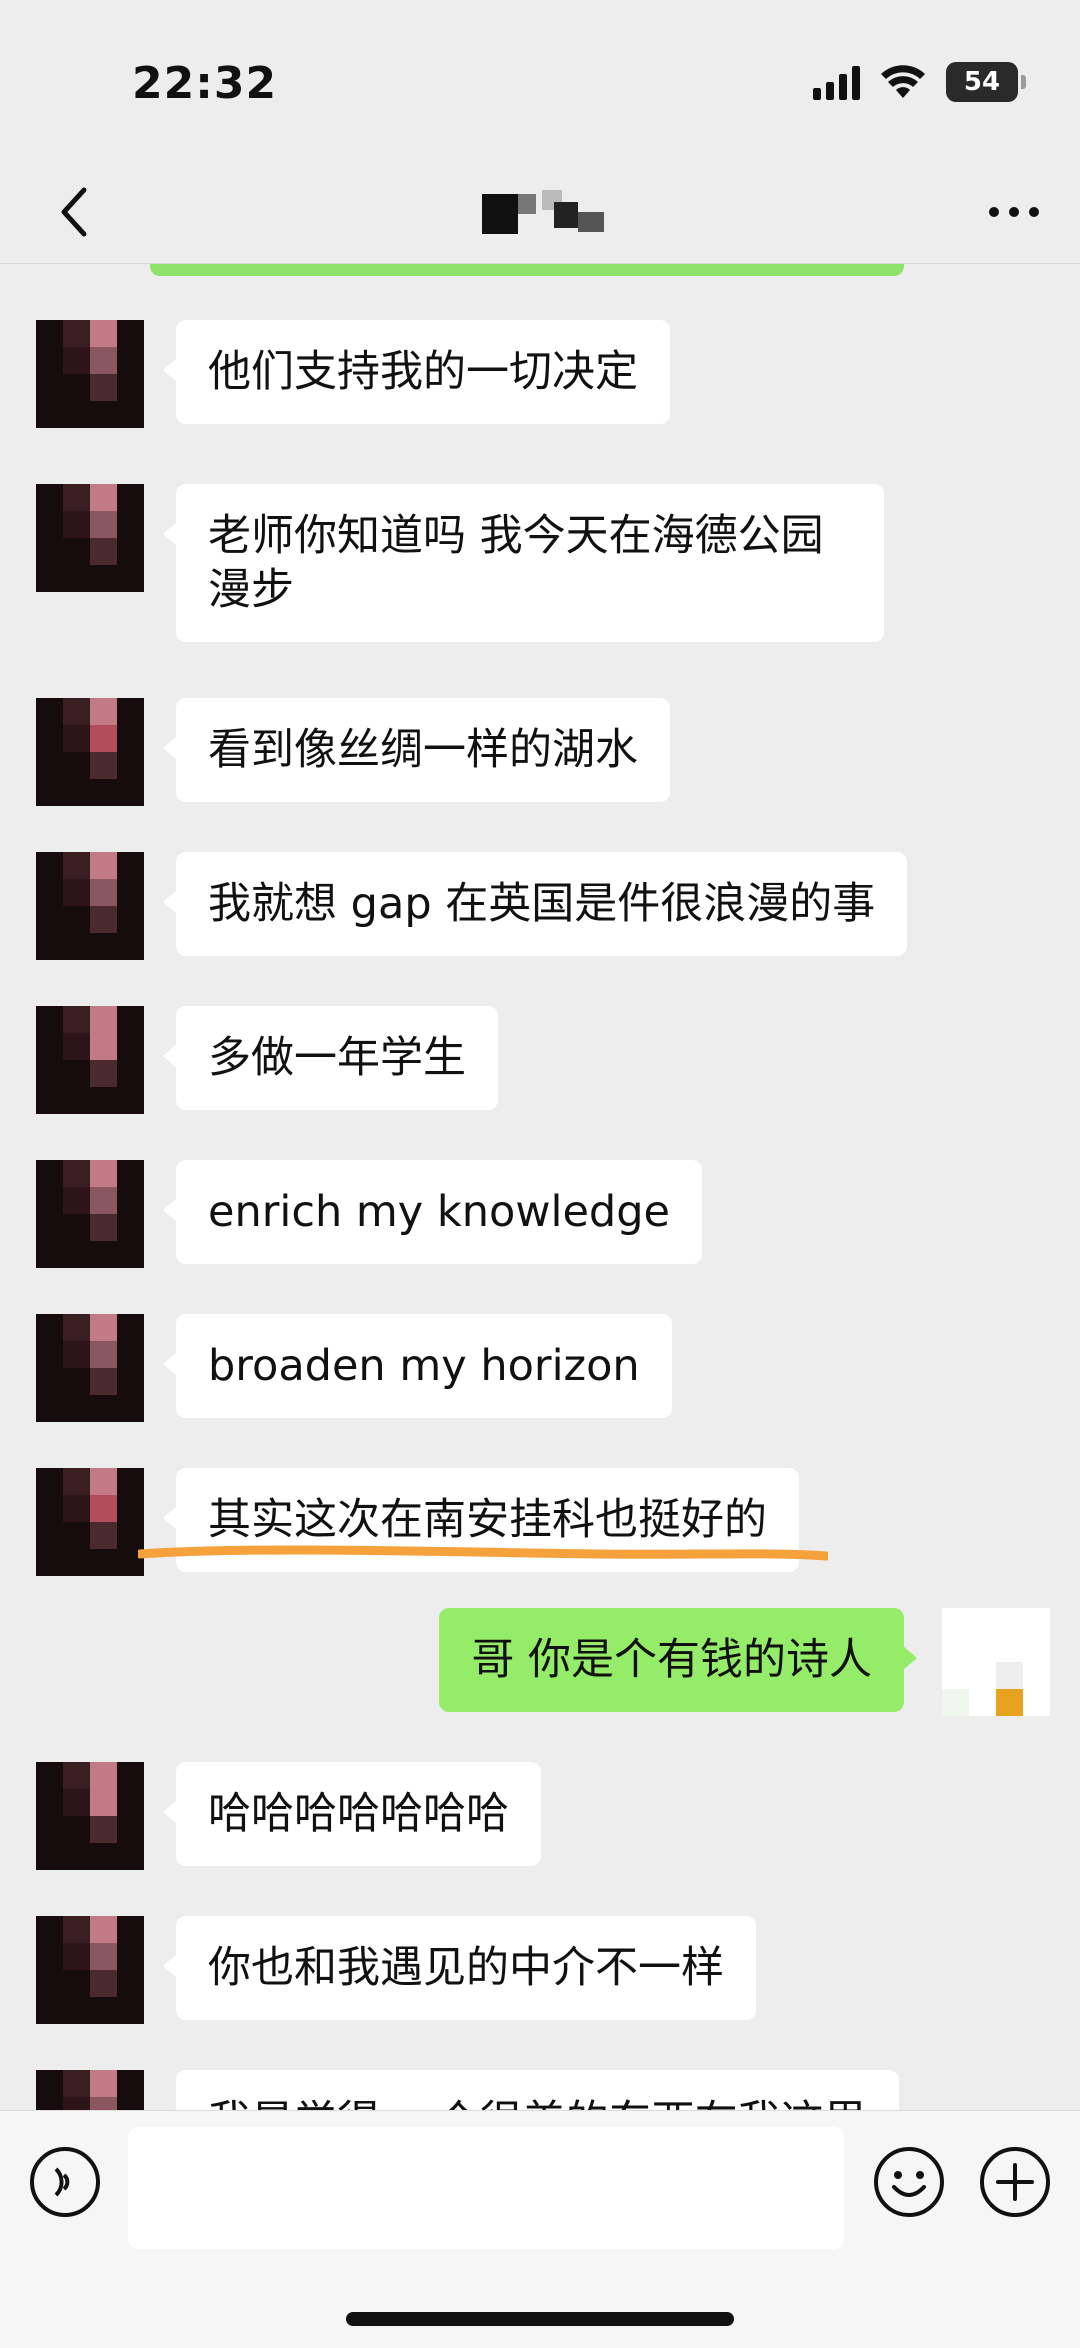 This screenshot has height=2348, width=1080. I want to click on voice-icon, so click(65, 2182).